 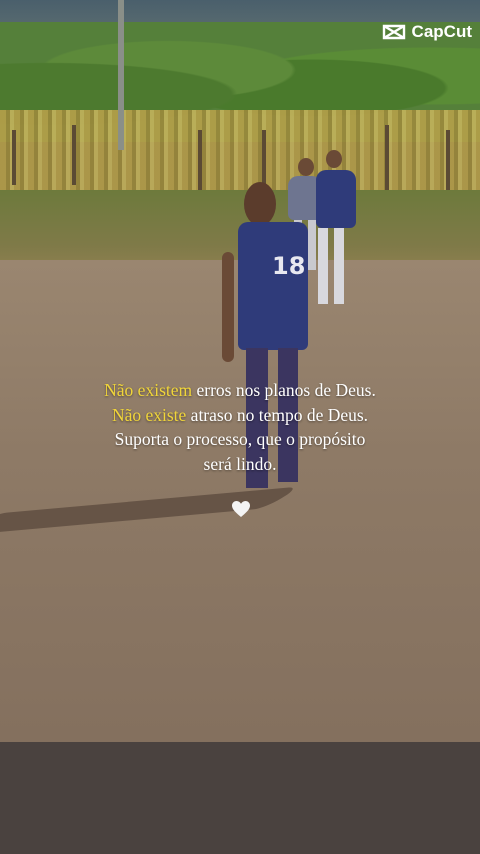 I want to click on caption-line-4: será lindo., so click(x=240, y=463).